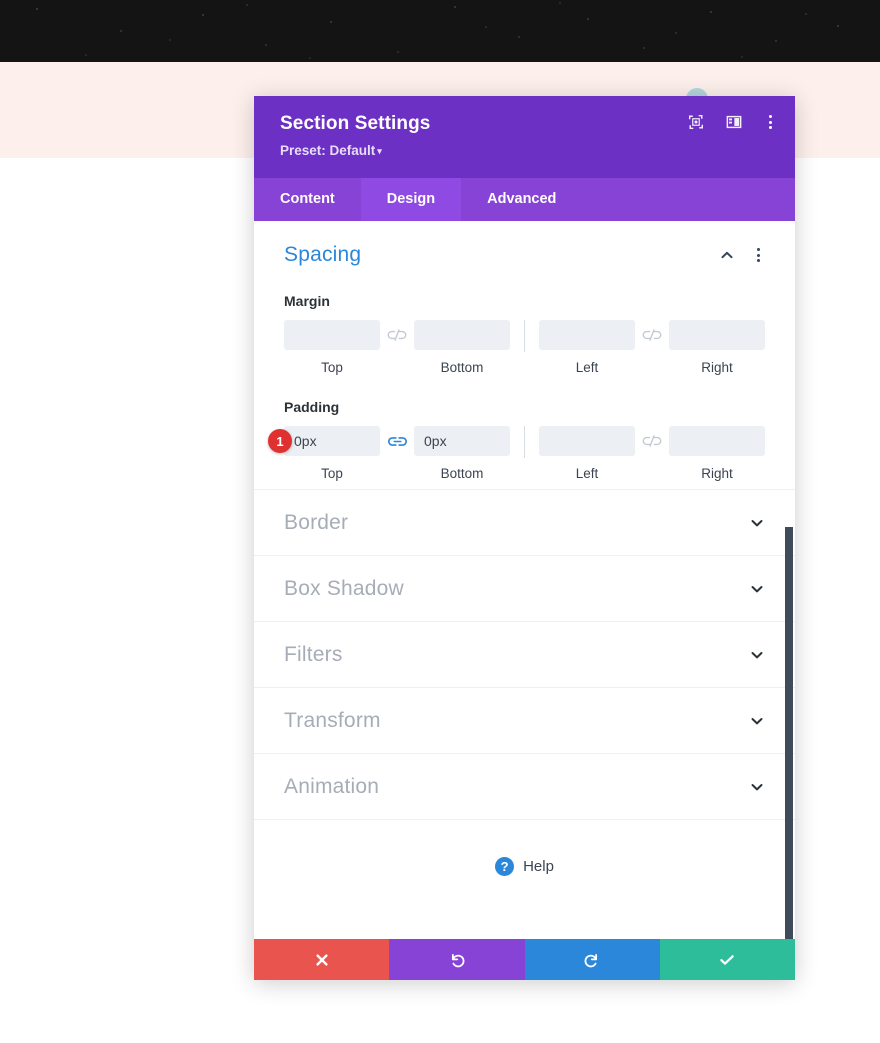  I want to click on page-background-dark-band, so click(440, 31).